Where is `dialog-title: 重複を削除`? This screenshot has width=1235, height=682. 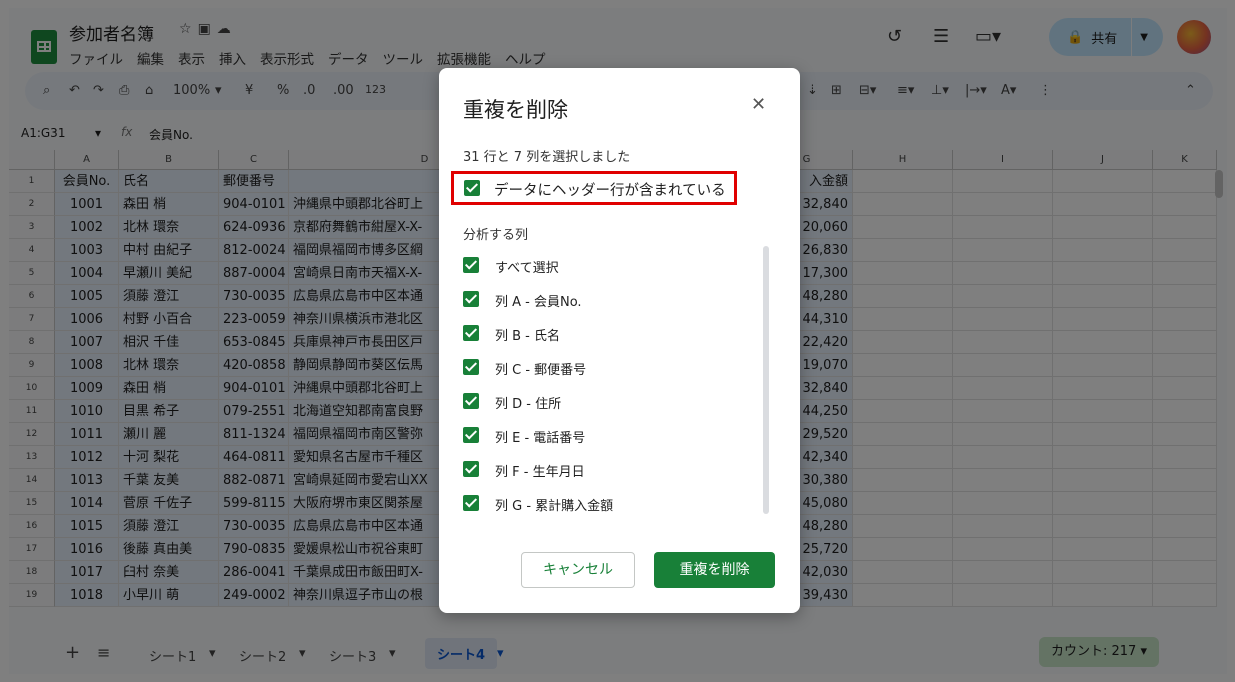 dialog-title: 重複を削除 is located at coordinates (515, 110).